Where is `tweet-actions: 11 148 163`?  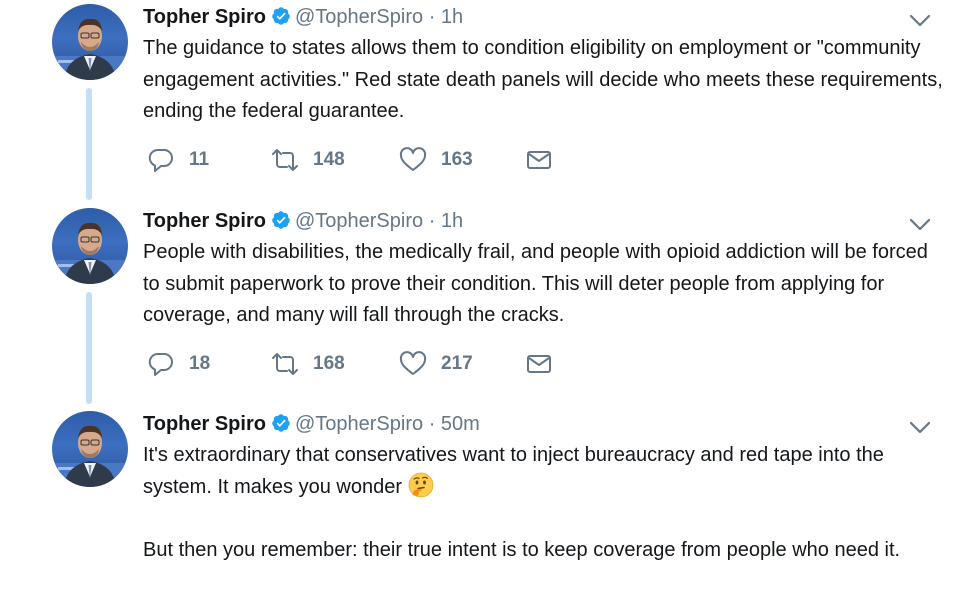 tweet-actions: 11 148 163 is located at coordinates (363, 162).